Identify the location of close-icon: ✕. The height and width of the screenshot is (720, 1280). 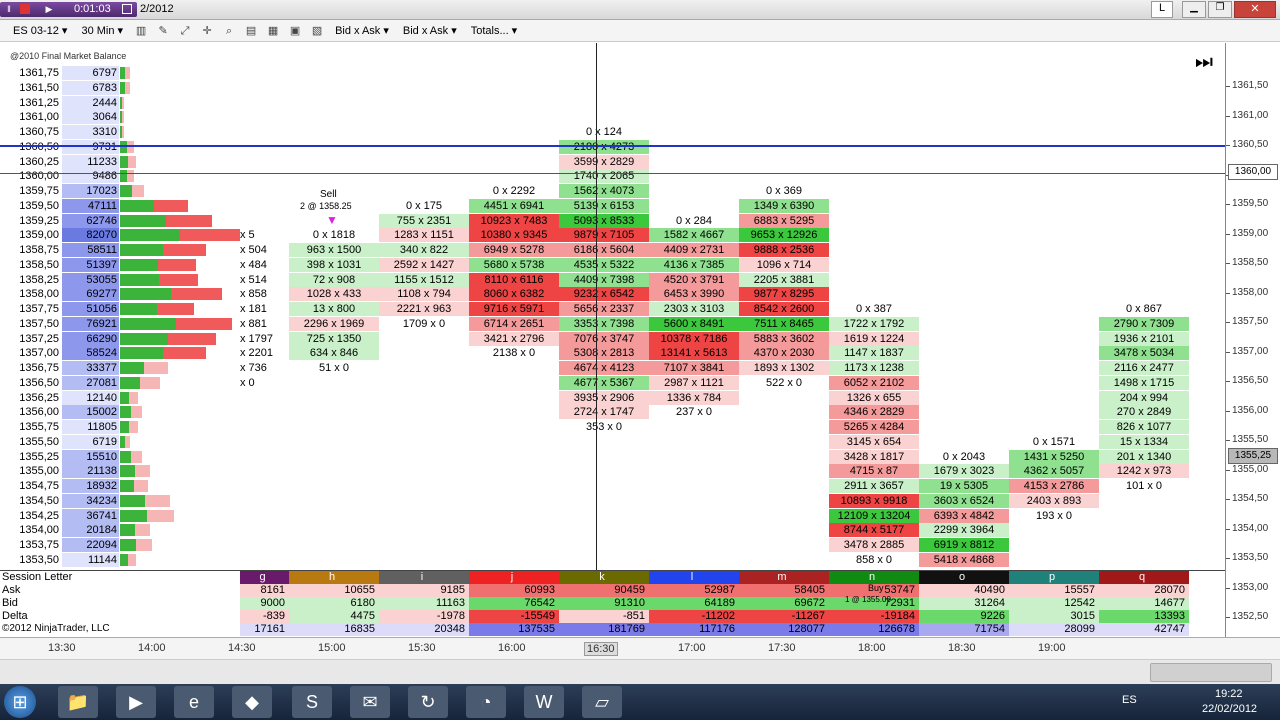
(1255, 9).